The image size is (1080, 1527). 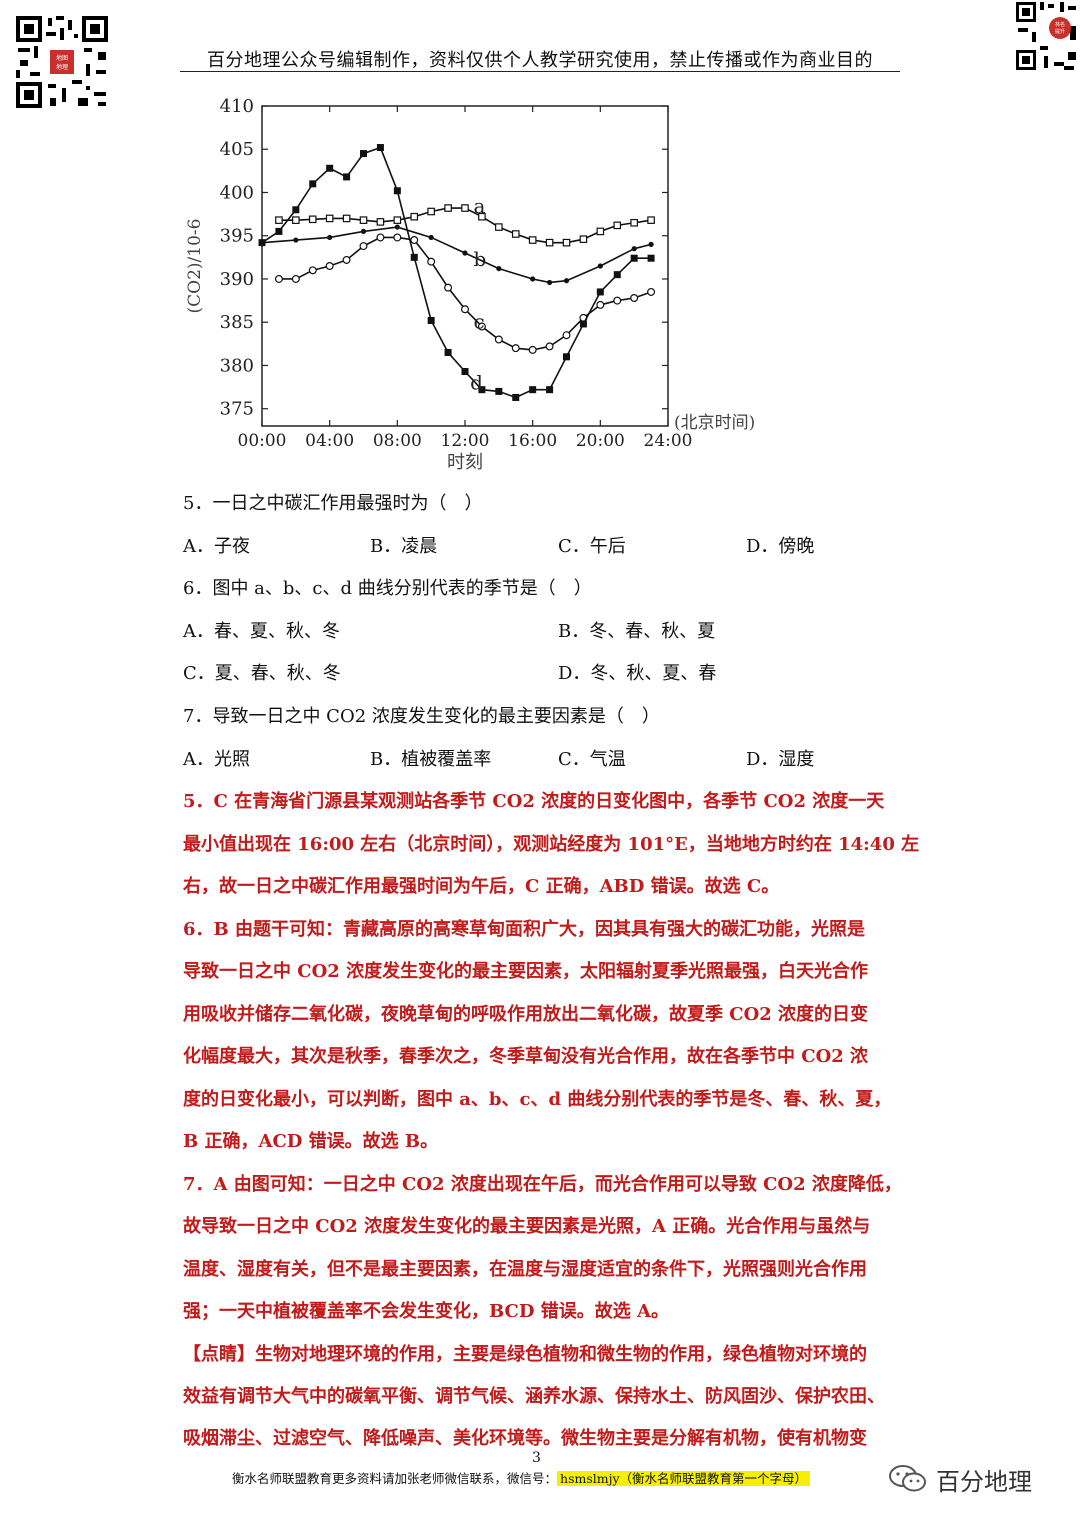 I want to click on answer-7-line: 强；一天中植被覆盖率不会发生变化，BCD 错误。故选 A。, so click(x=426, y=1311).